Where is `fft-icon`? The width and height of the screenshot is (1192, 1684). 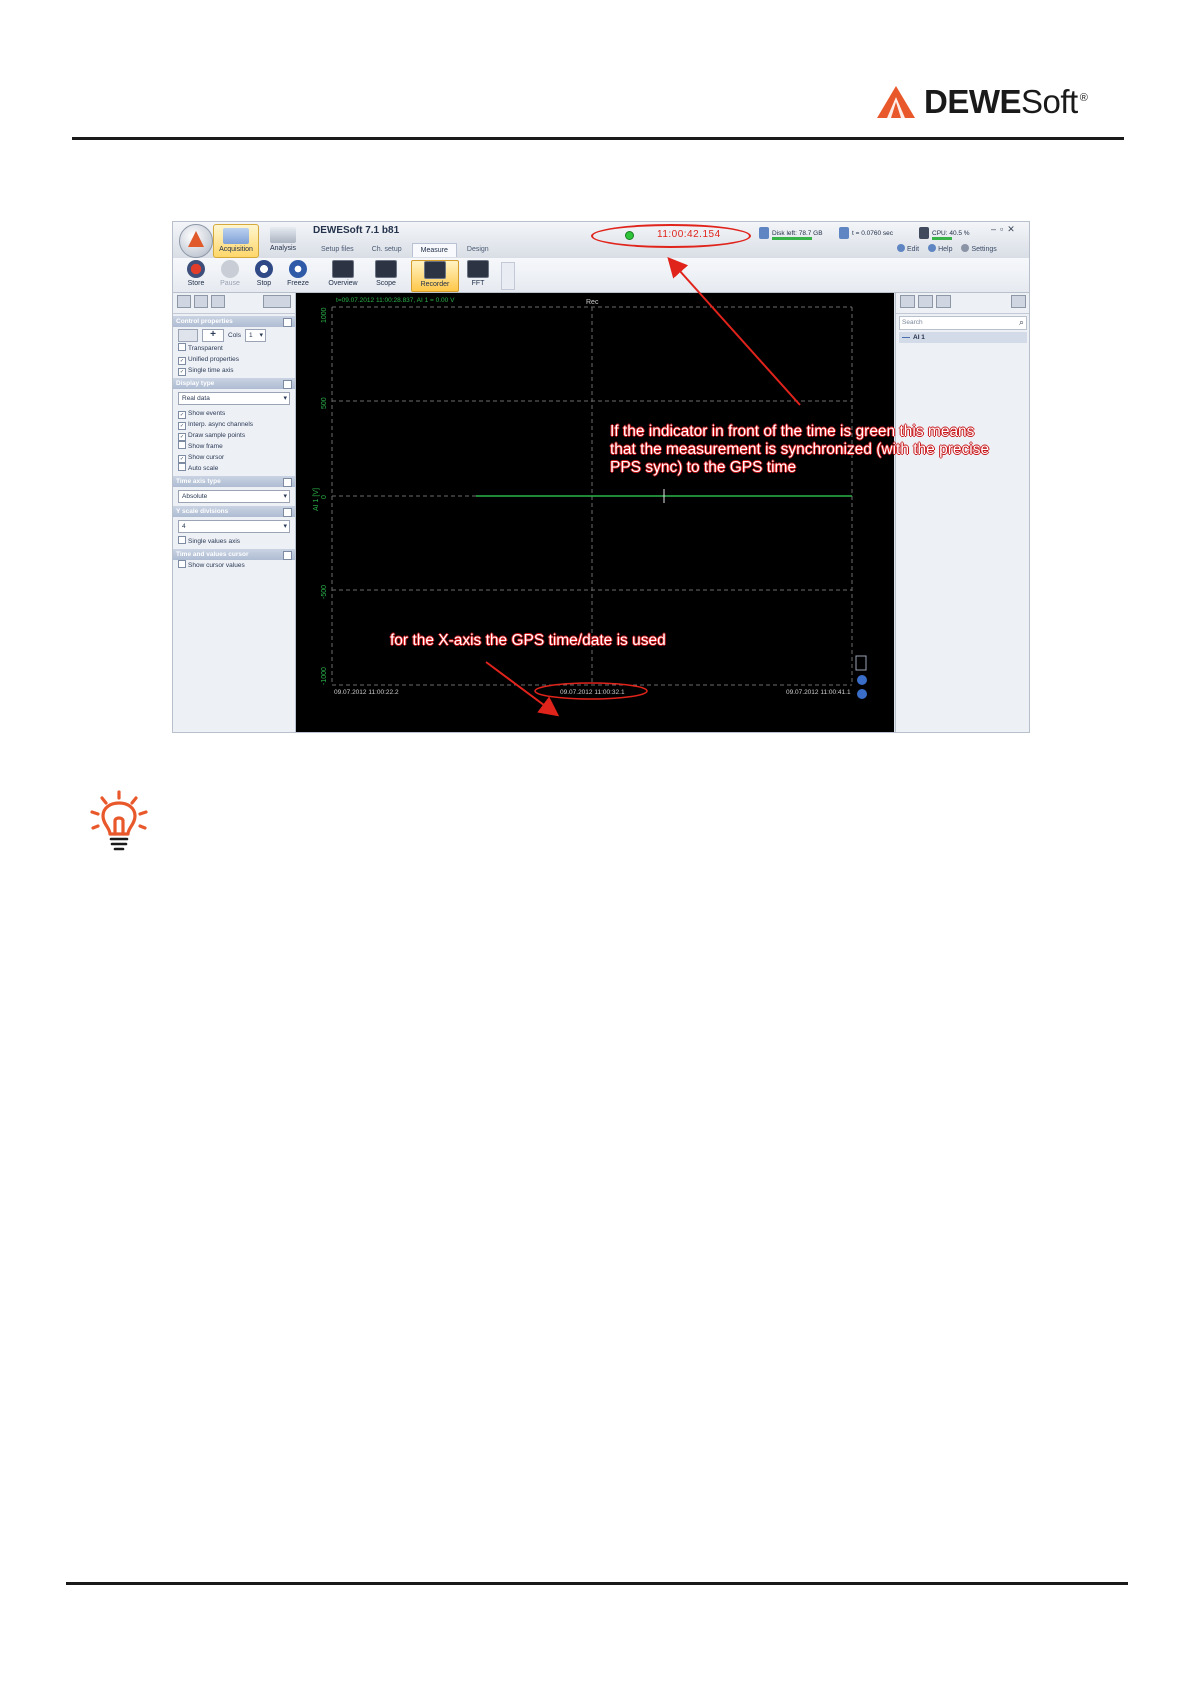
fft-icon is located at coordinates (478, 269).